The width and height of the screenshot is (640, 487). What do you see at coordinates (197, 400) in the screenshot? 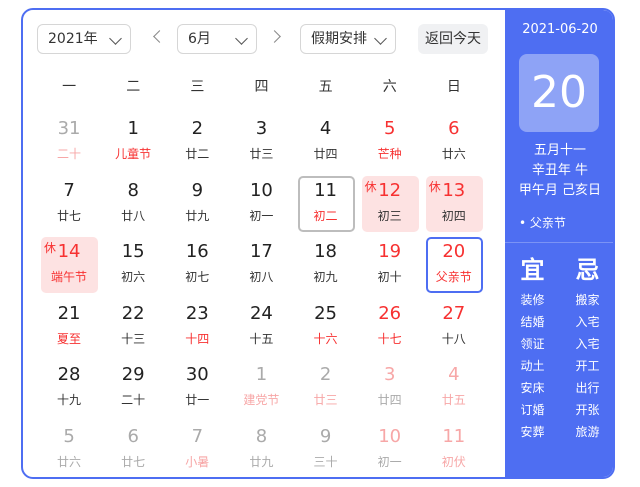
I see `lunar-label: 廿一` at bounding box center [197, 400].